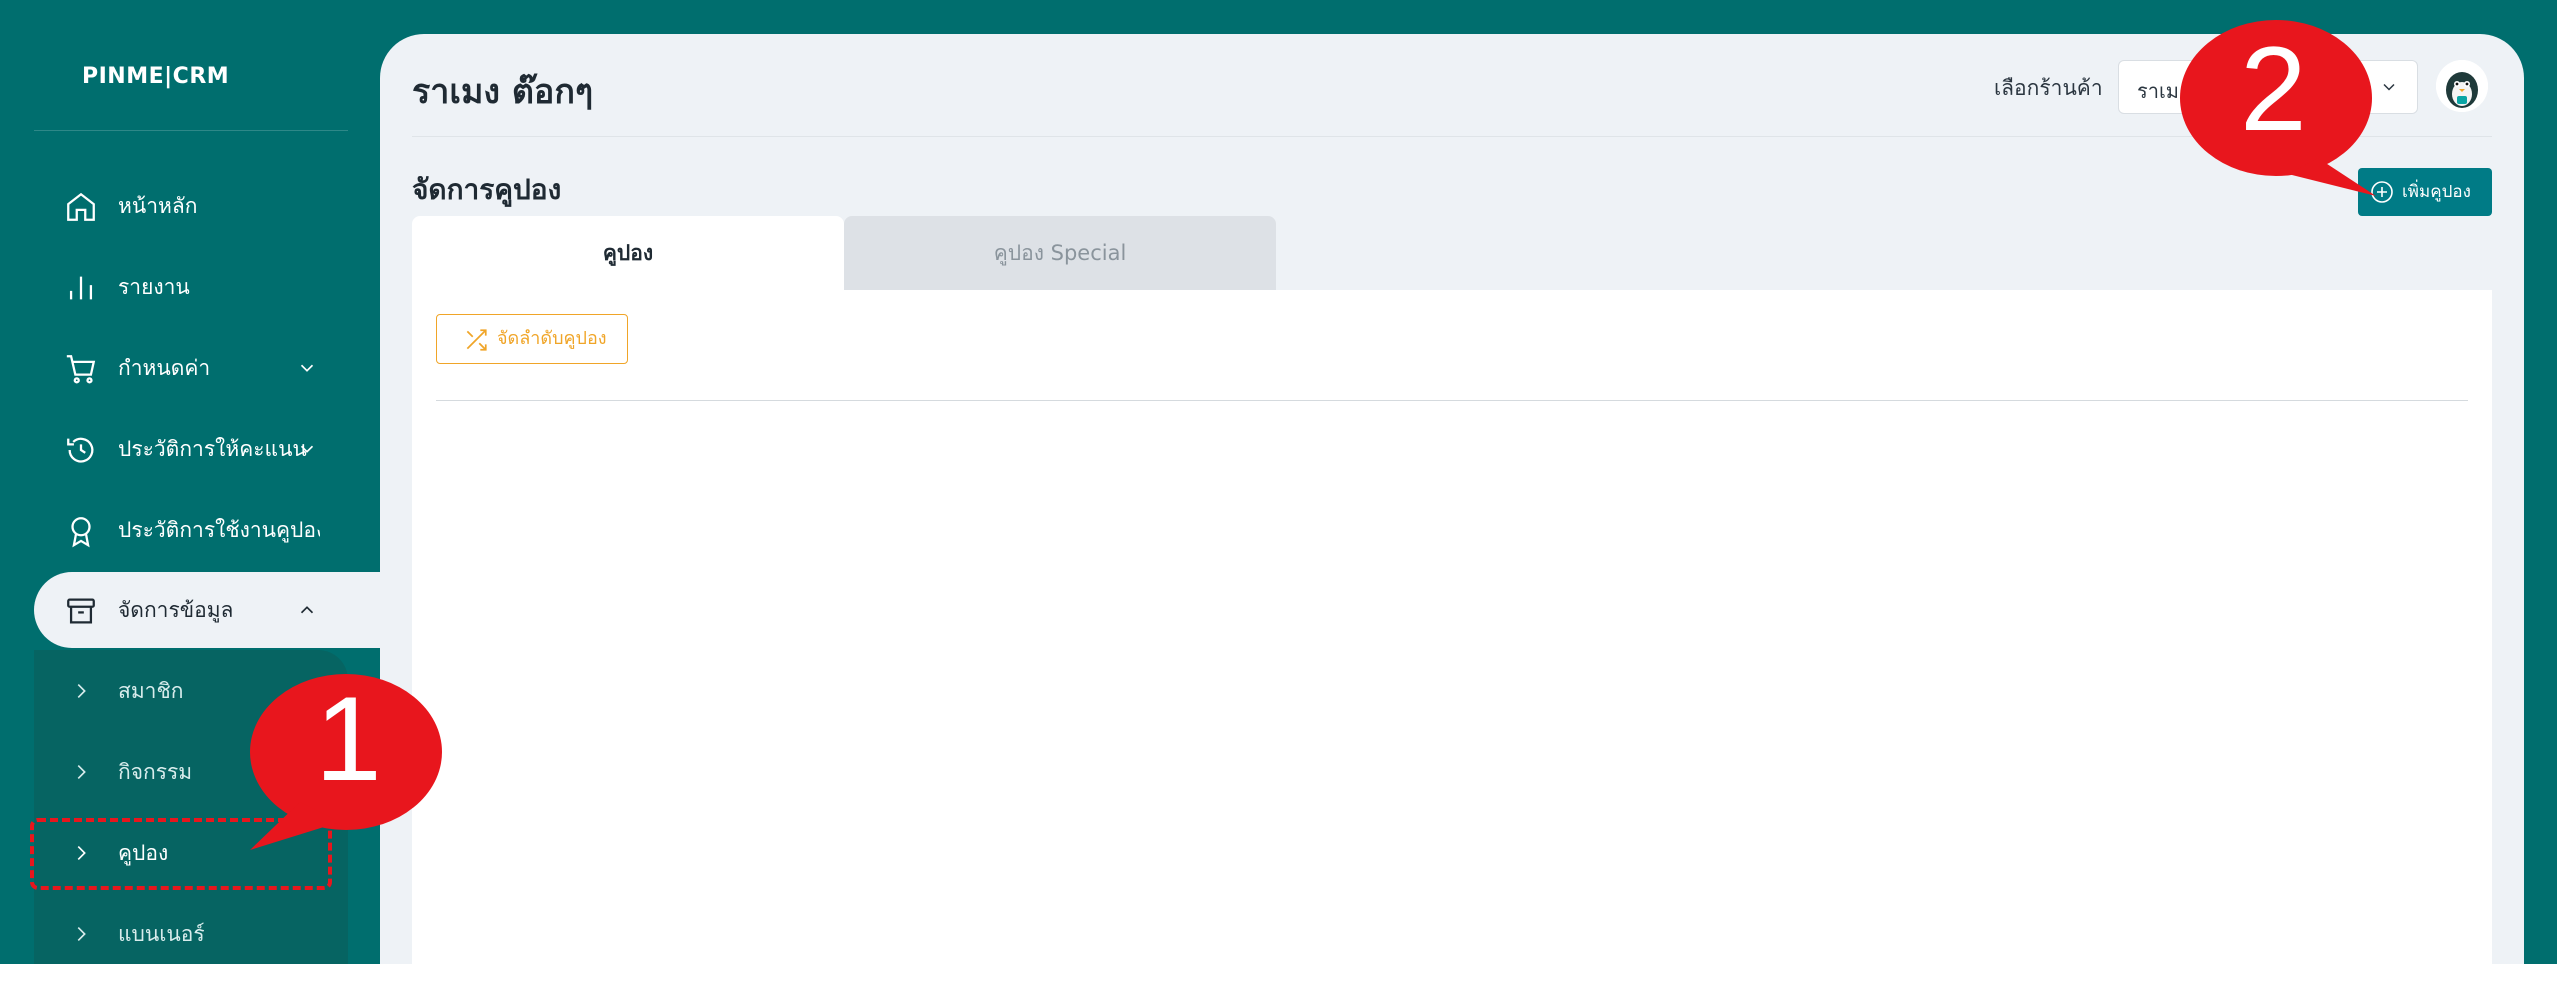 The height and width of the screenshot is (1006, 2557). I want to click on page-title: ราเมง ต๊อกๆ, so click(503, 92).